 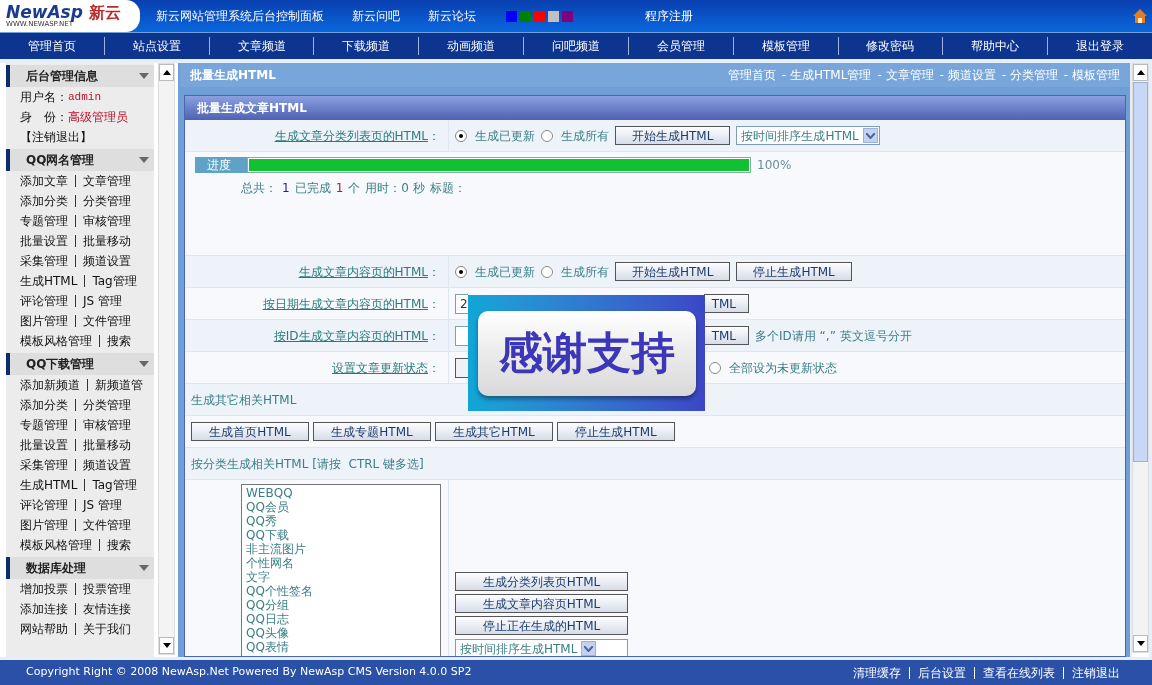 I want to click on nav-link: 下载频道, so click(x=366, y=46).